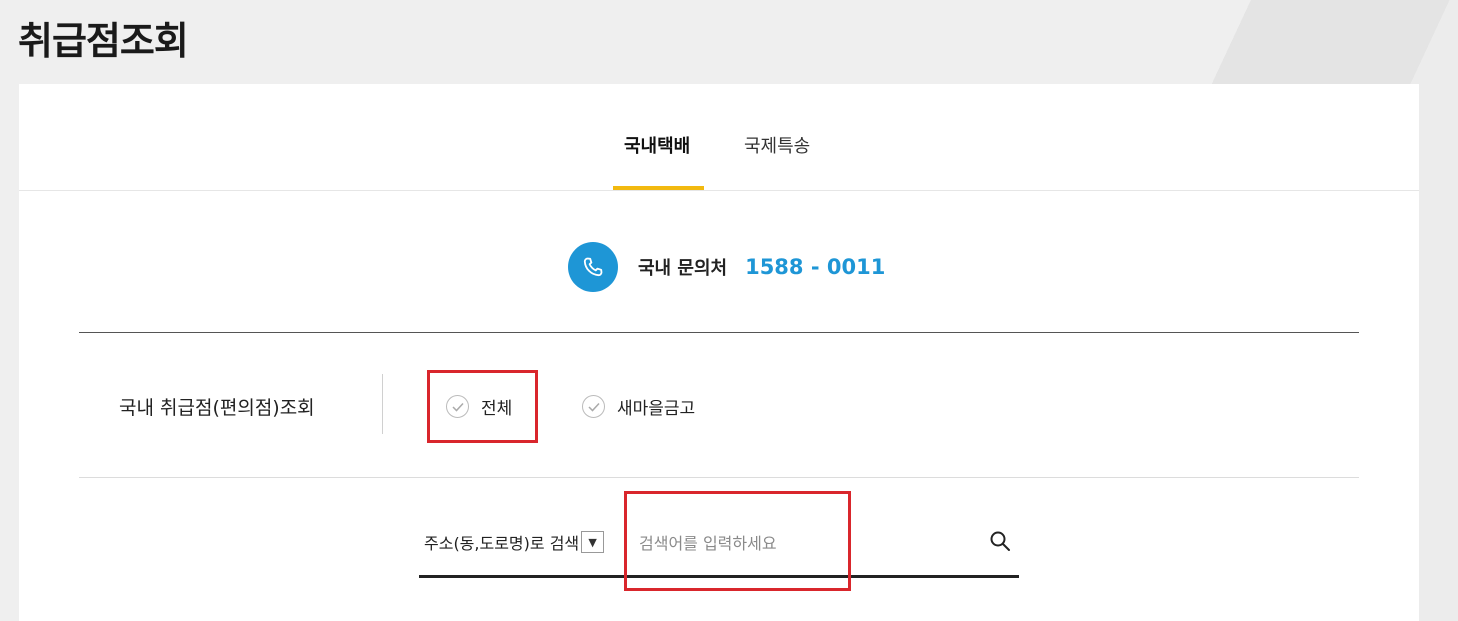 Image resolution: width=1458 pixels, height=621 pixels. What do you see at coordinates (658, 188) in the screenshot?
I see `active-tab-indicator` at bounding box center [658, 188].